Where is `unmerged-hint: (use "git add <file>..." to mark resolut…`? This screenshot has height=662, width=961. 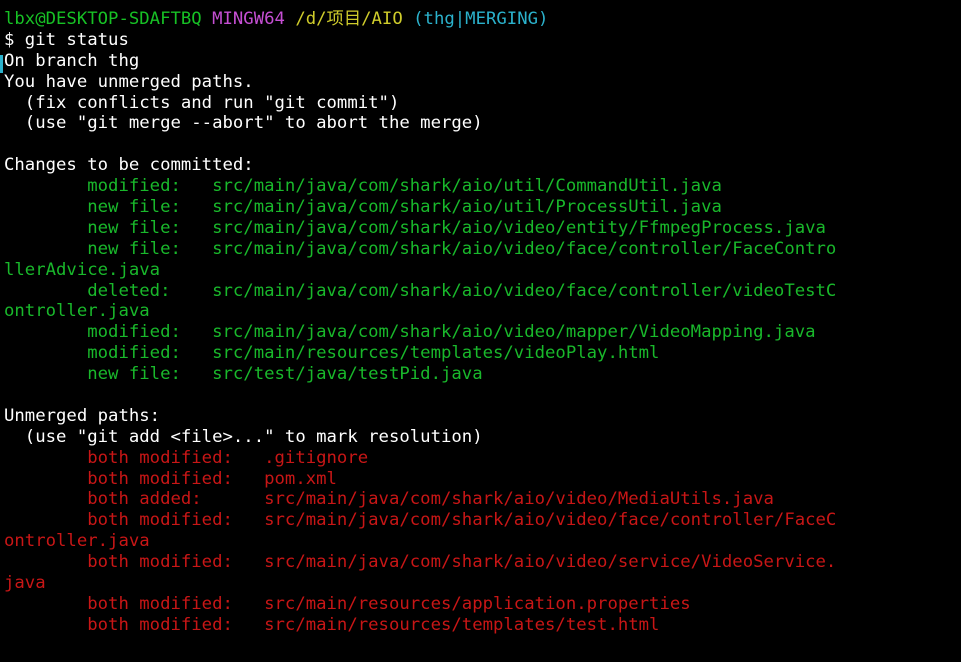 unmerged-hint: (use "git add <file>..." to mark resolut… is located at coordinates (243, 436).